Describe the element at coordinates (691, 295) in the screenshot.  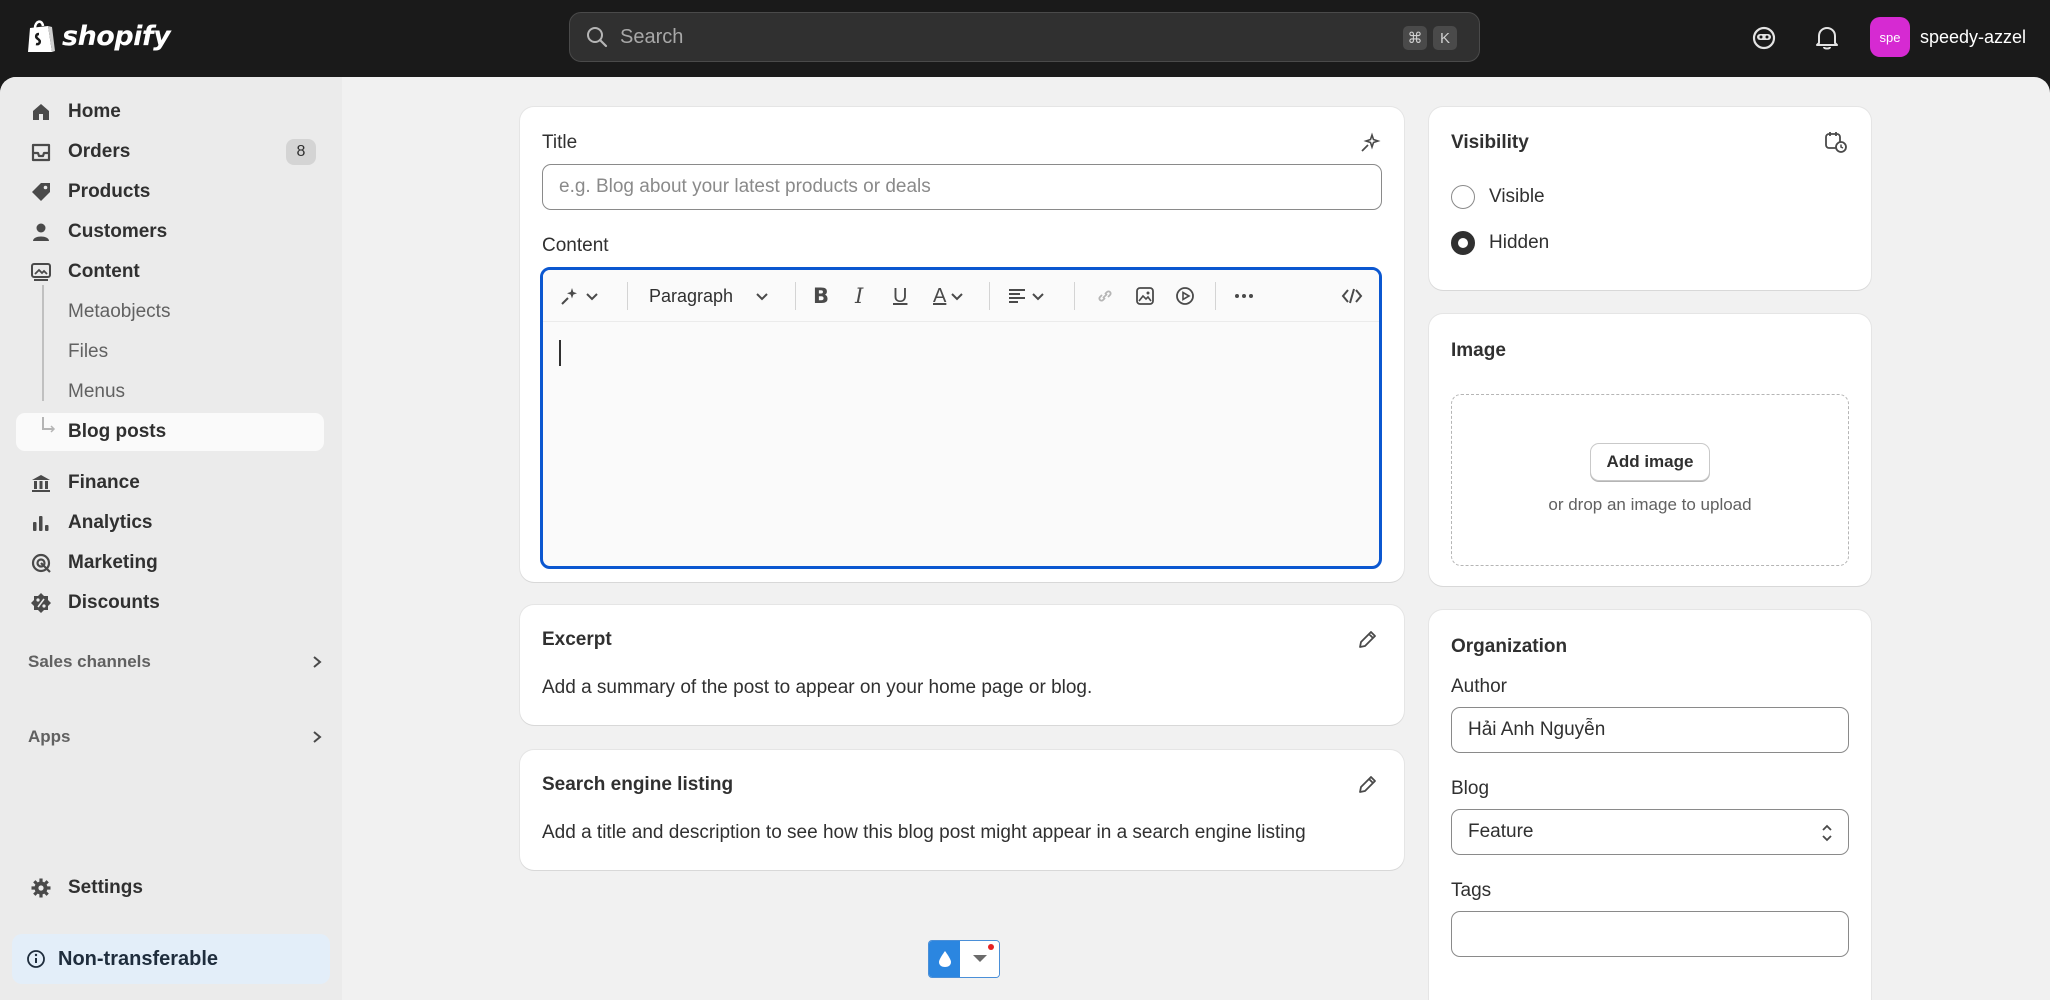
I see `paragraph-label: Paragraph` at that location.